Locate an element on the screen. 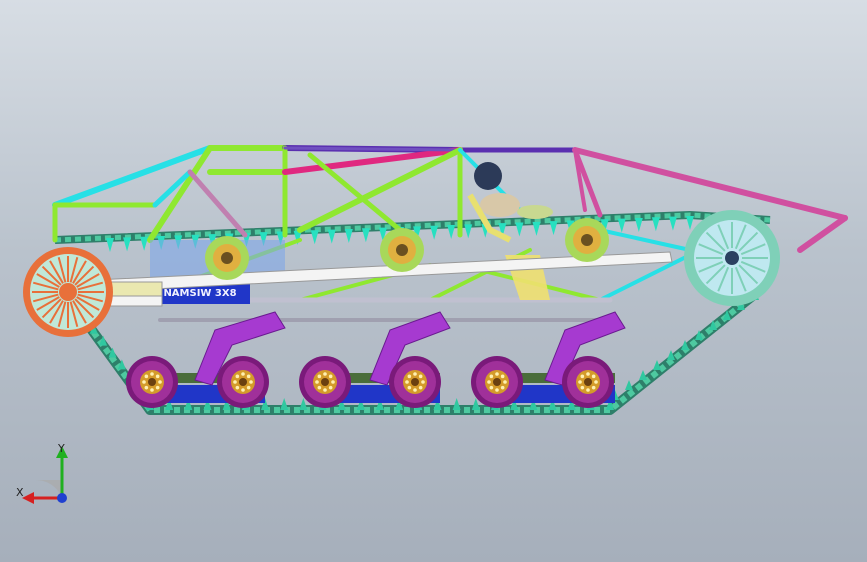  front-idler-wheel is located at coordinates (732, 258).